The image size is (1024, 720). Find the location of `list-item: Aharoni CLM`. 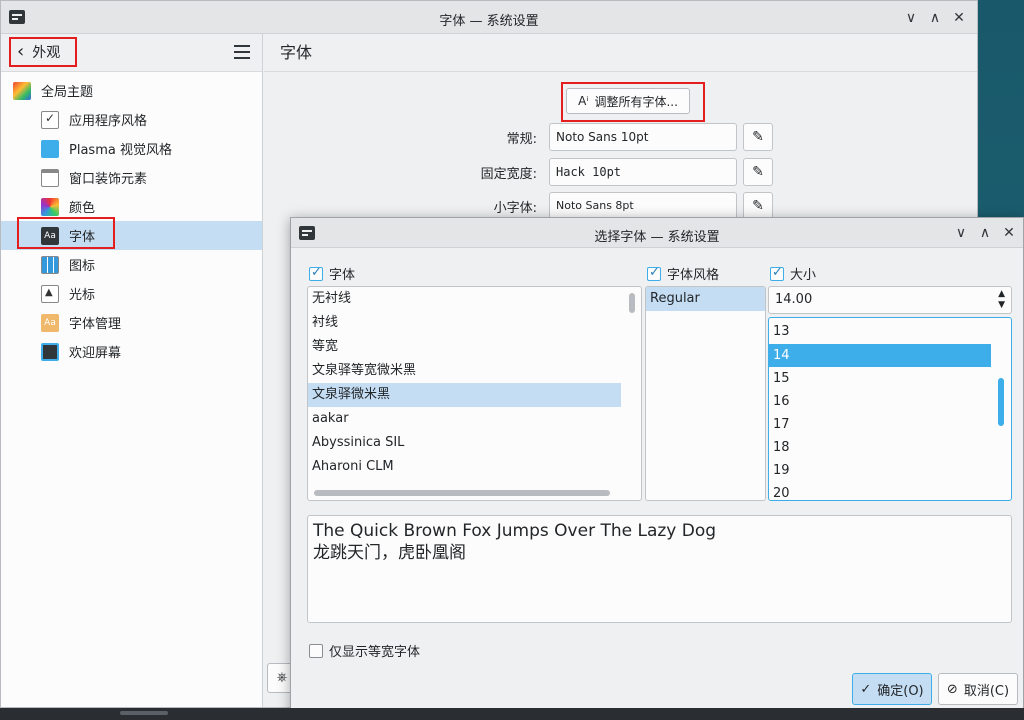

list-item: Aharoni CLM is located at coordinates (474, 467).